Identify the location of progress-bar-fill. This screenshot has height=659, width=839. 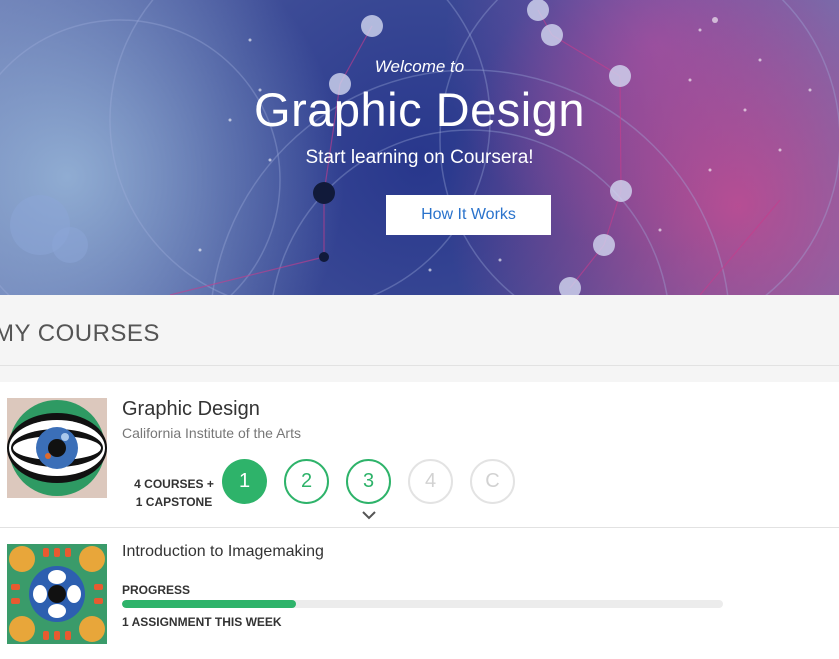
(209, 604).